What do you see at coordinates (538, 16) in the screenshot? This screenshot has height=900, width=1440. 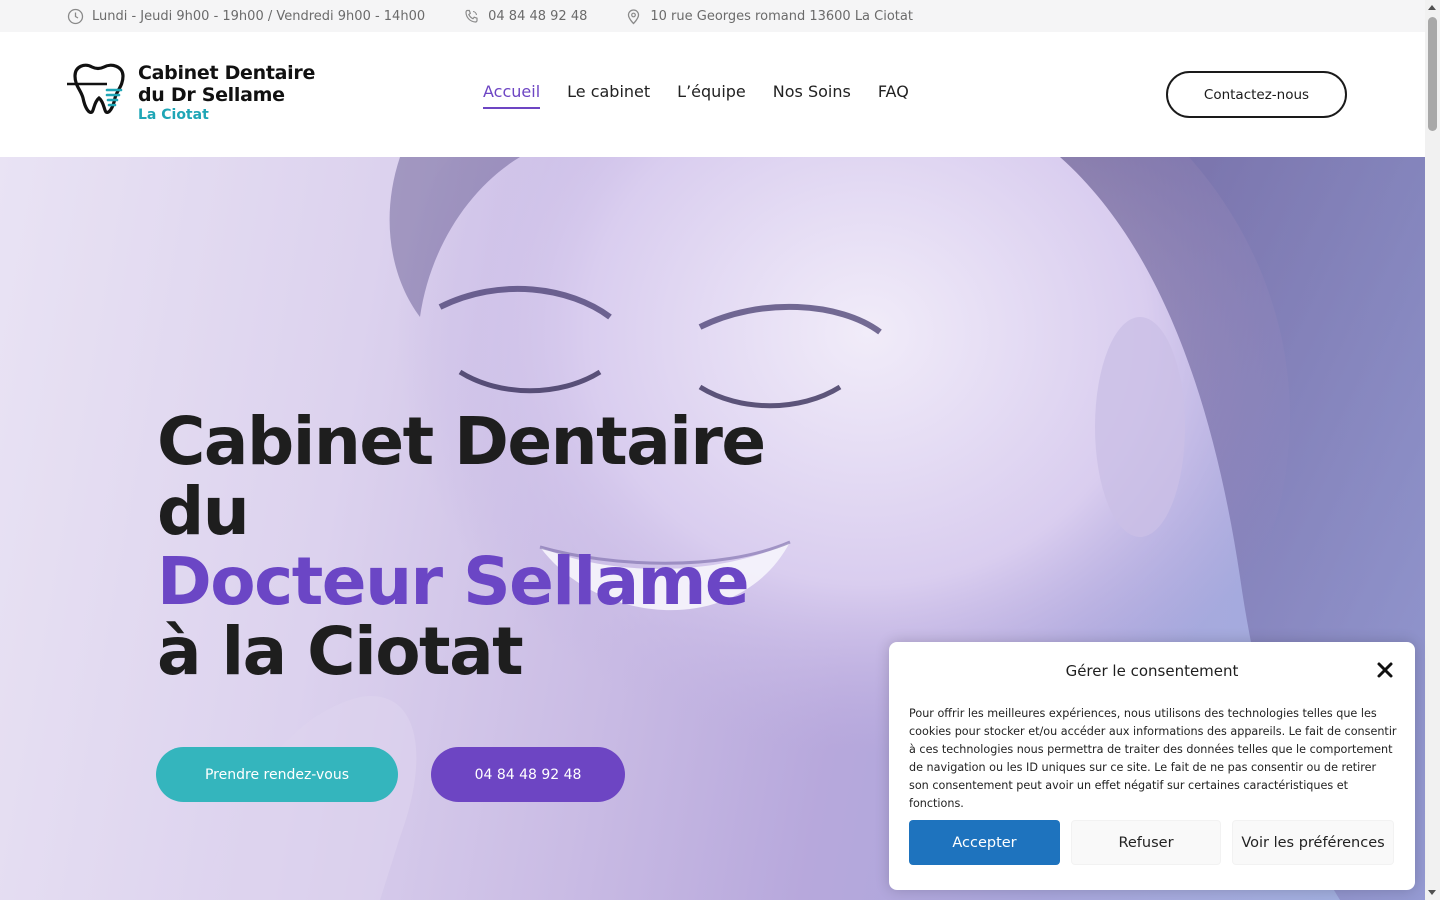 I see `phone-text: 04 84 48 92 48` at bounding box center [538, 16].